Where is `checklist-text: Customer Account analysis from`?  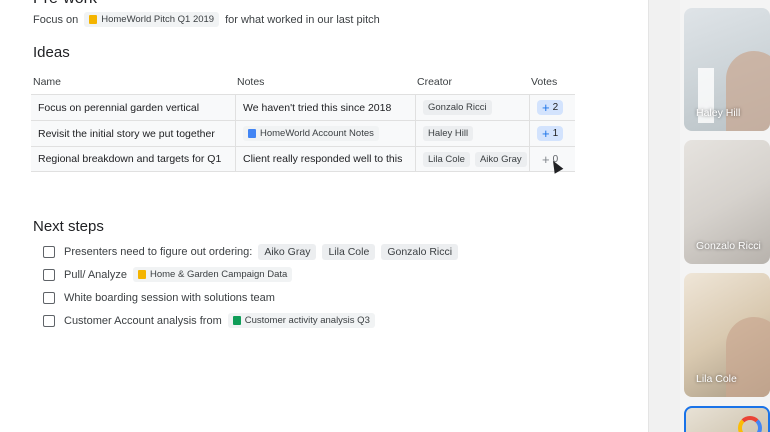 checklist-text: Customer Account analysis from is located at coordinates (143, 320).